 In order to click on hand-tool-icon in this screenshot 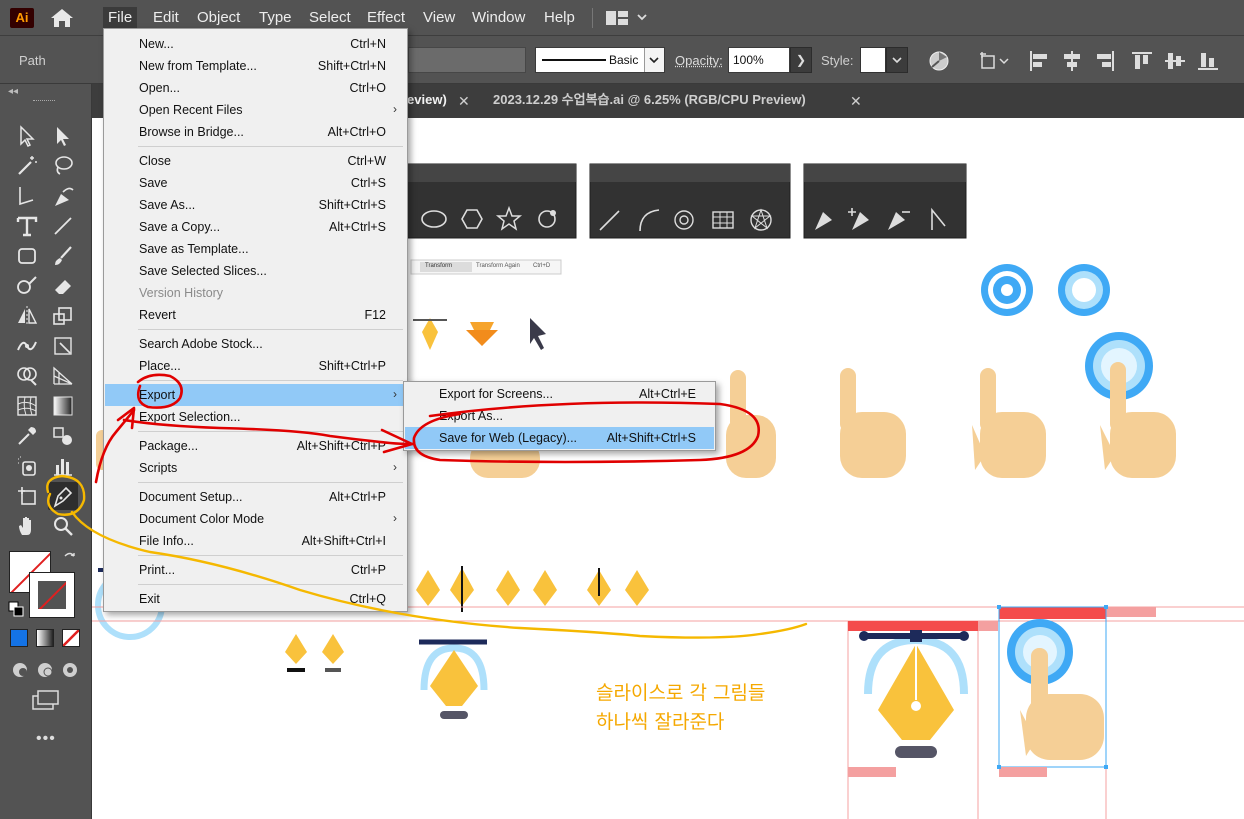, I will do `click(27, 526)`.